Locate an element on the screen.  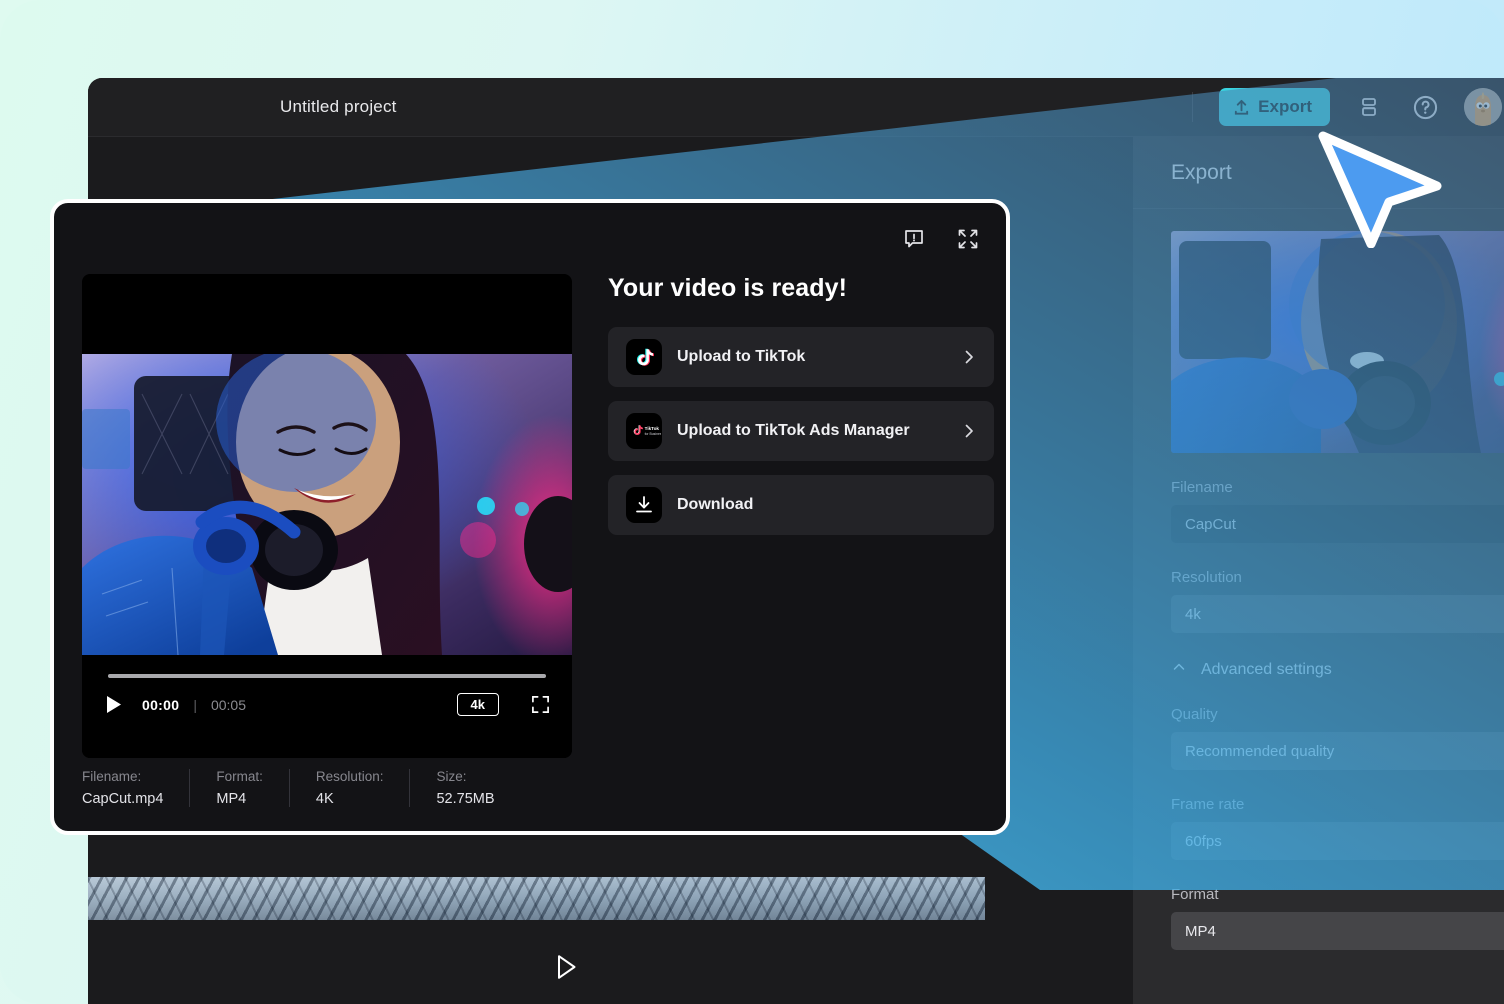
export-button: Export is located at coordinates (1274, 107).